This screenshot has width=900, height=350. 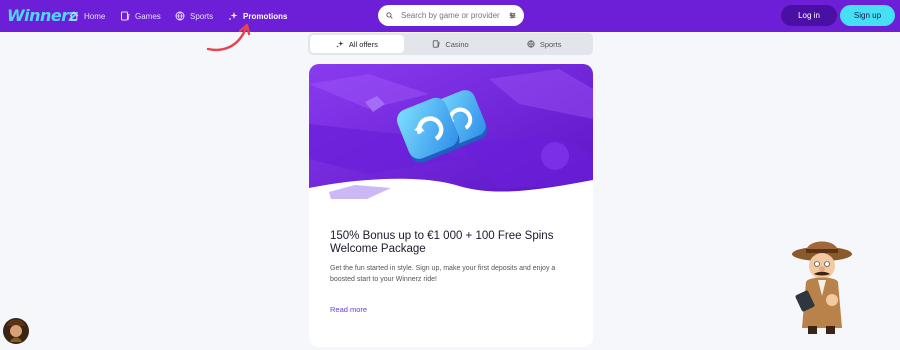 I want to click on nav-home: Home, so click(x=87, y=16).